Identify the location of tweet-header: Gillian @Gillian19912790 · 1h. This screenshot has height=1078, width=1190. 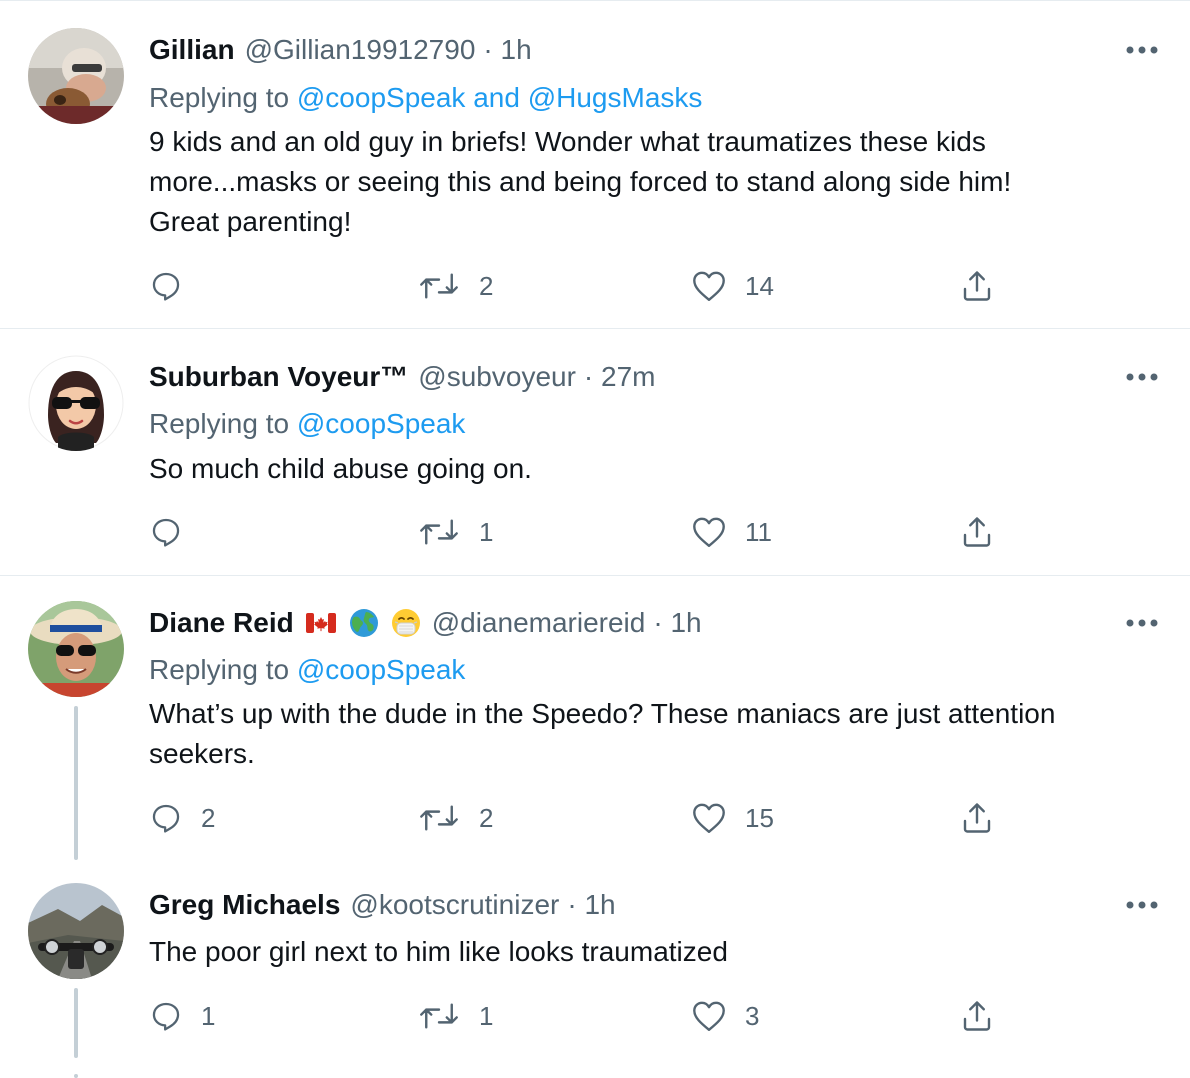
(340, 50).